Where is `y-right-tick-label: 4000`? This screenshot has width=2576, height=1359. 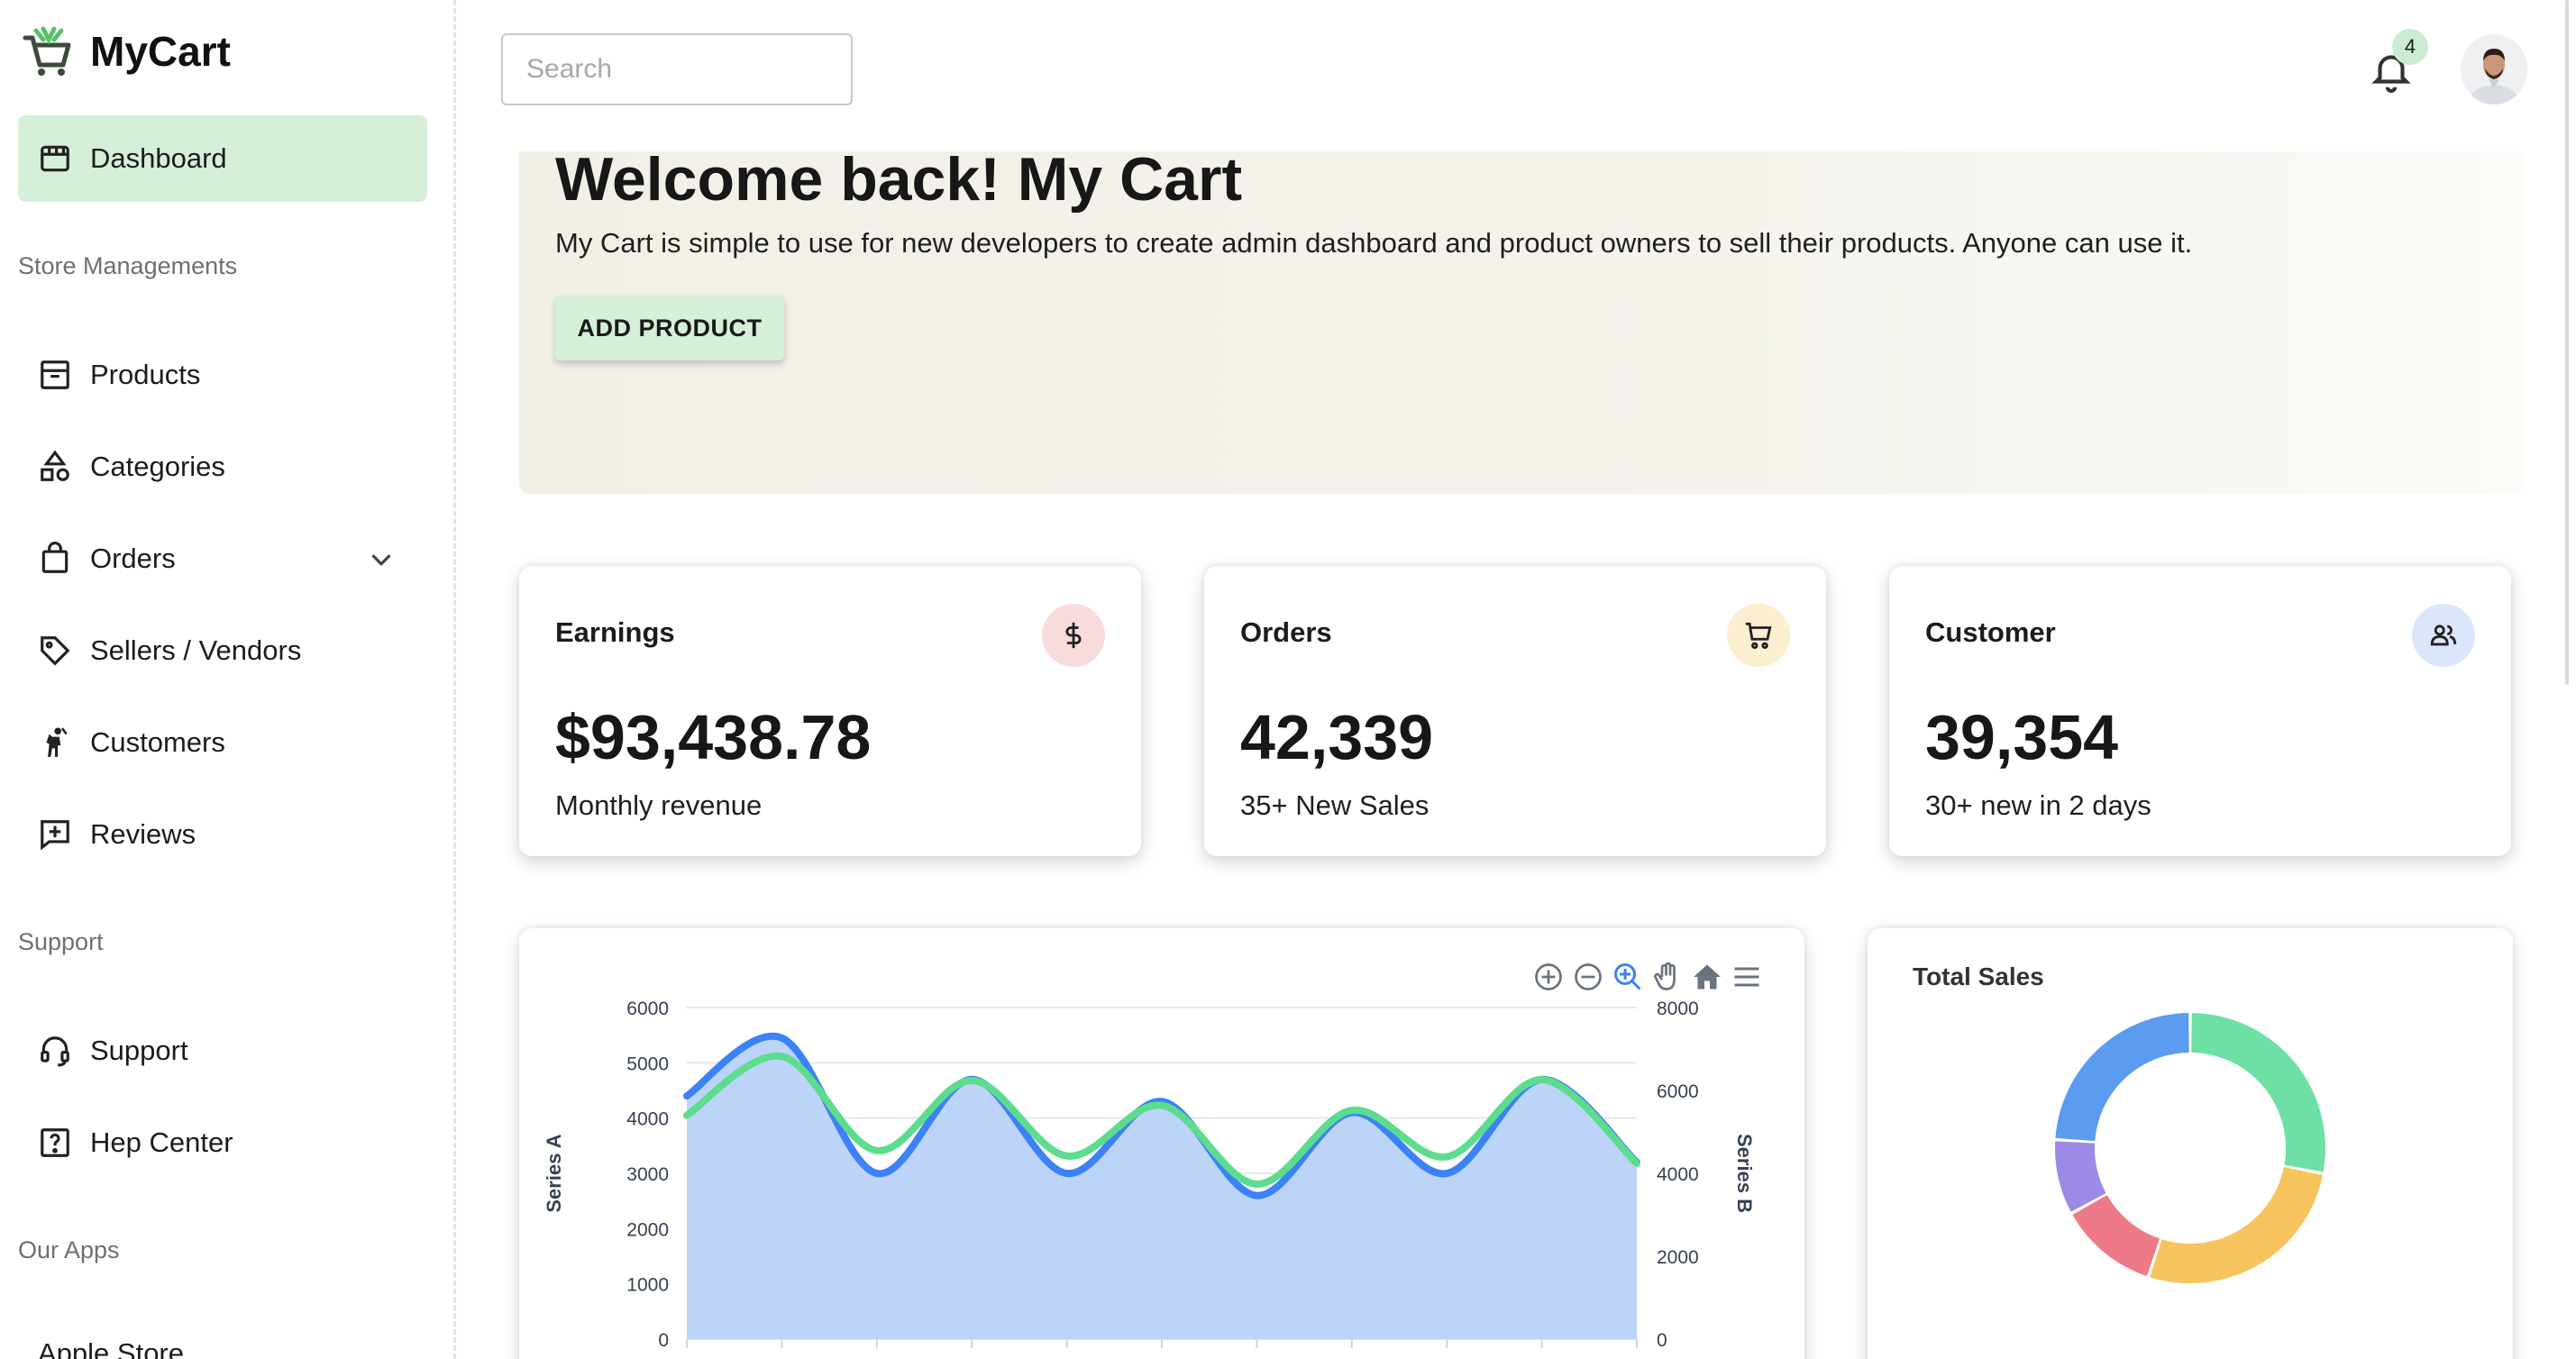
y-right-tick-label: 4000 is located at coordinates (1678, 1174).